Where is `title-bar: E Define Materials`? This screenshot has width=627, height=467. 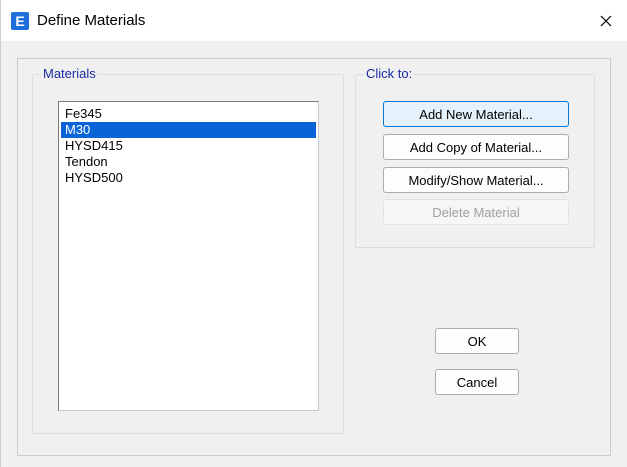
title-bar: E Define Materials is located at coordinates (314, 20).